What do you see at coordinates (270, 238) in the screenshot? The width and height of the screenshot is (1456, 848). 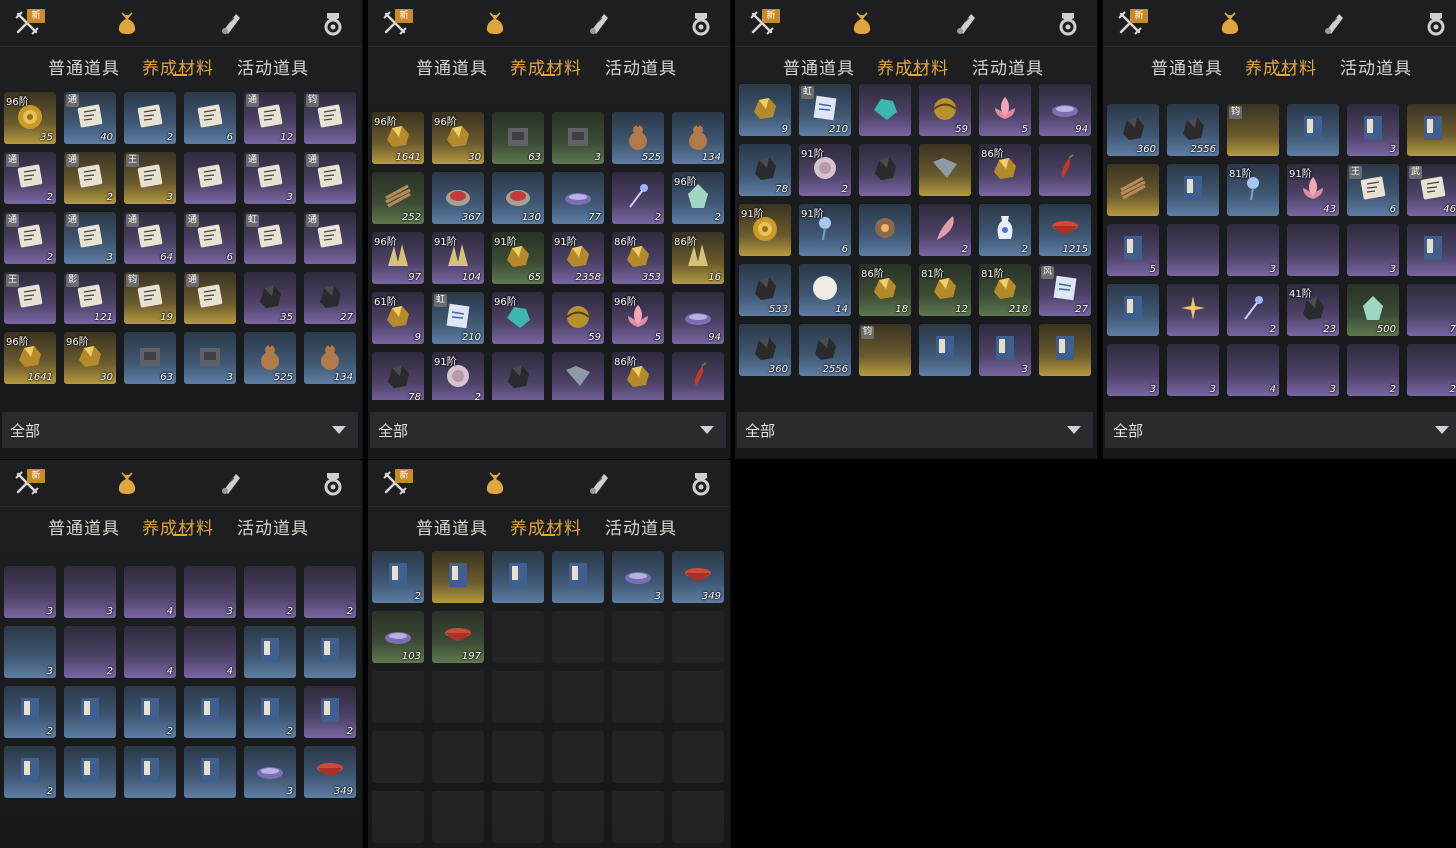 I see `item-slot: 虹` at bounding box center [270, 238].